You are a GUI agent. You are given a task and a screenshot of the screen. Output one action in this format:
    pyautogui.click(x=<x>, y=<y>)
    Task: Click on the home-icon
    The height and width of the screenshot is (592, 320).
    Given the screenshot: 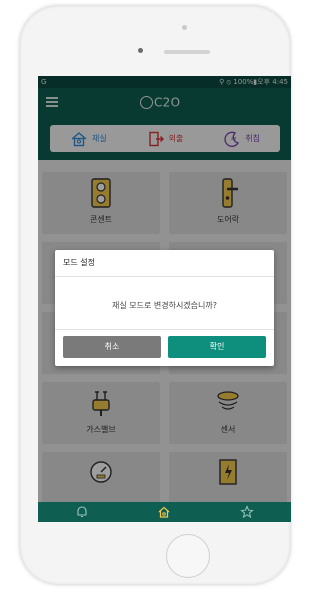 What is the action you would take?
    pyautogui.click(x=164, y=512)
    